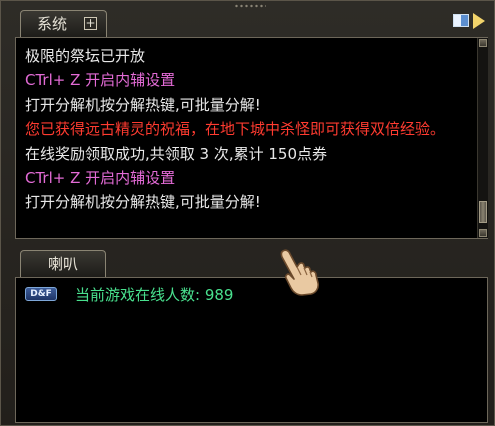  Describe the element at coordinates (250, 6) in the screenshot. I see `drag-grip` at that location.